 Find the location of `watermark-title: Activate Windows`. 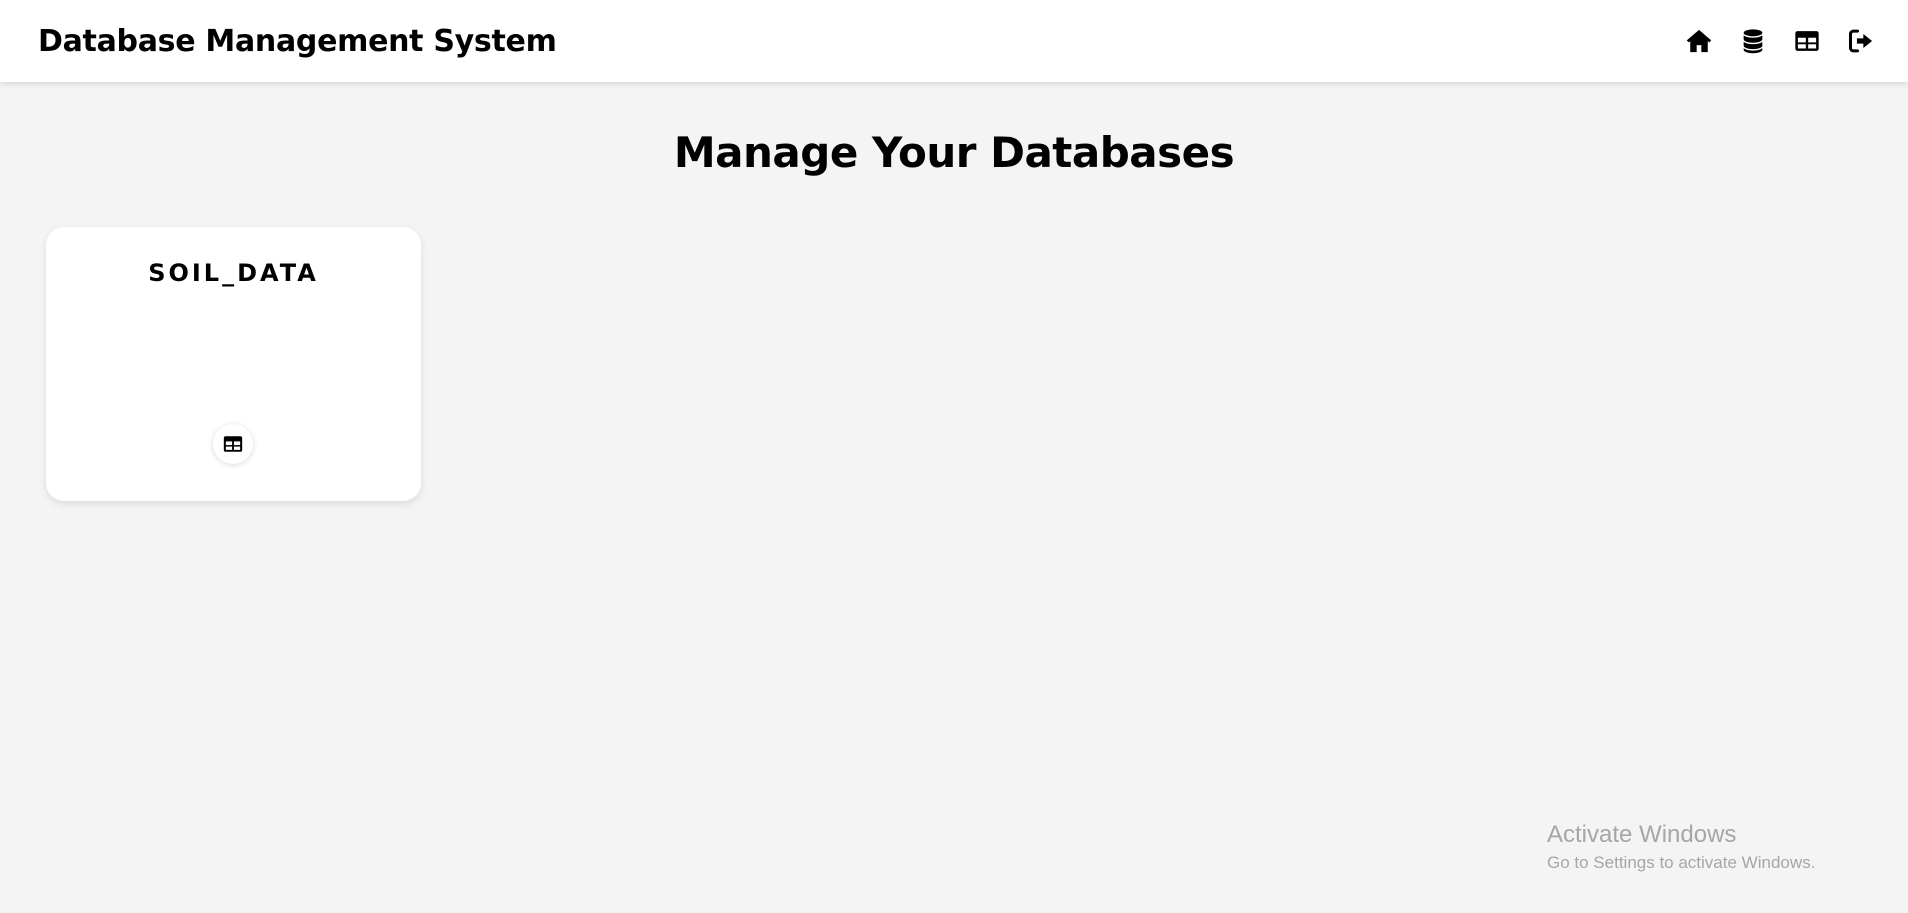

watermark-title: Activate Windows is located at coordinates (1642, 834).